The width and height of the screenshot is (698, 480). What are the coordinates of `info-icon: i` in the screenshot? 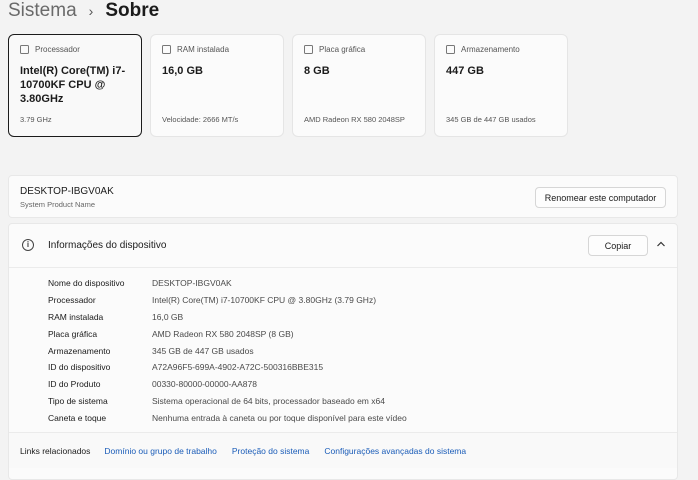 It's located at (28, 245).